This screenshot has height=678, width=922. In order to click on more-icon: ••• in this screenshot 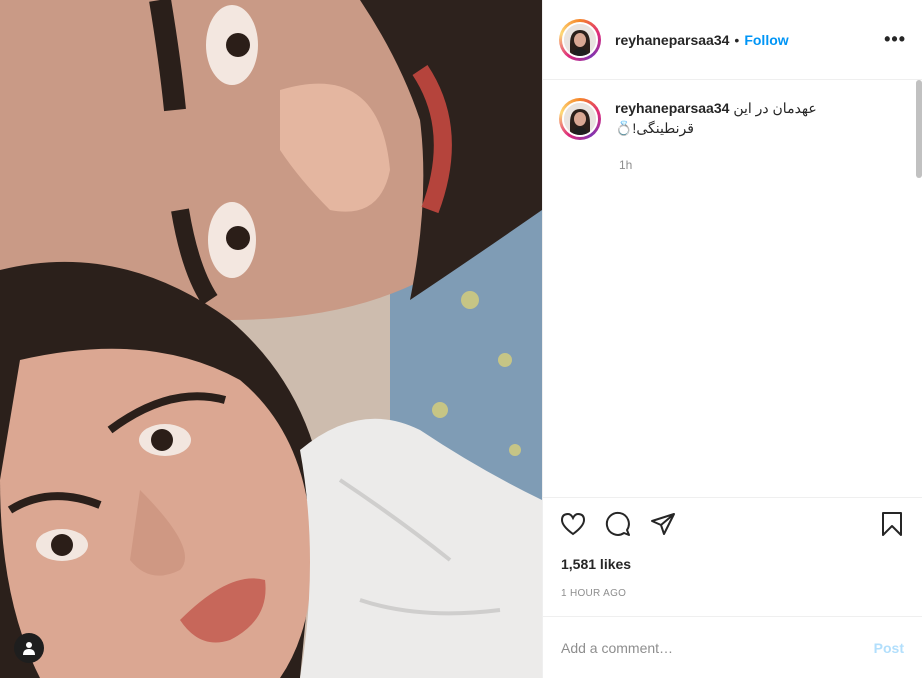, I will do `click(895, 39)`.